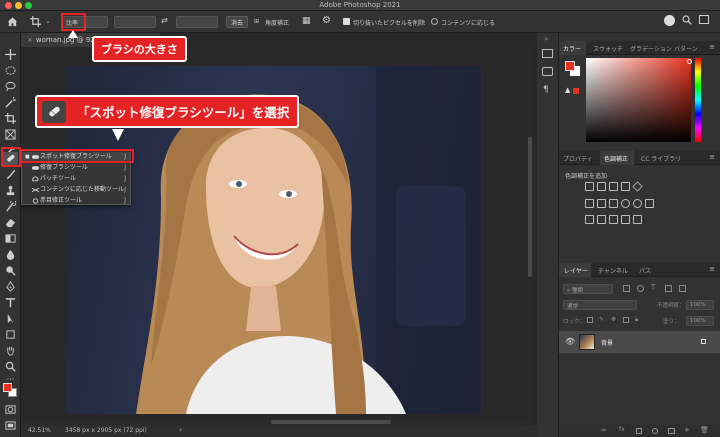 The height and width of the screenshot is (437, 720). I want to click on hand-tool-icon, so click(10, 350).